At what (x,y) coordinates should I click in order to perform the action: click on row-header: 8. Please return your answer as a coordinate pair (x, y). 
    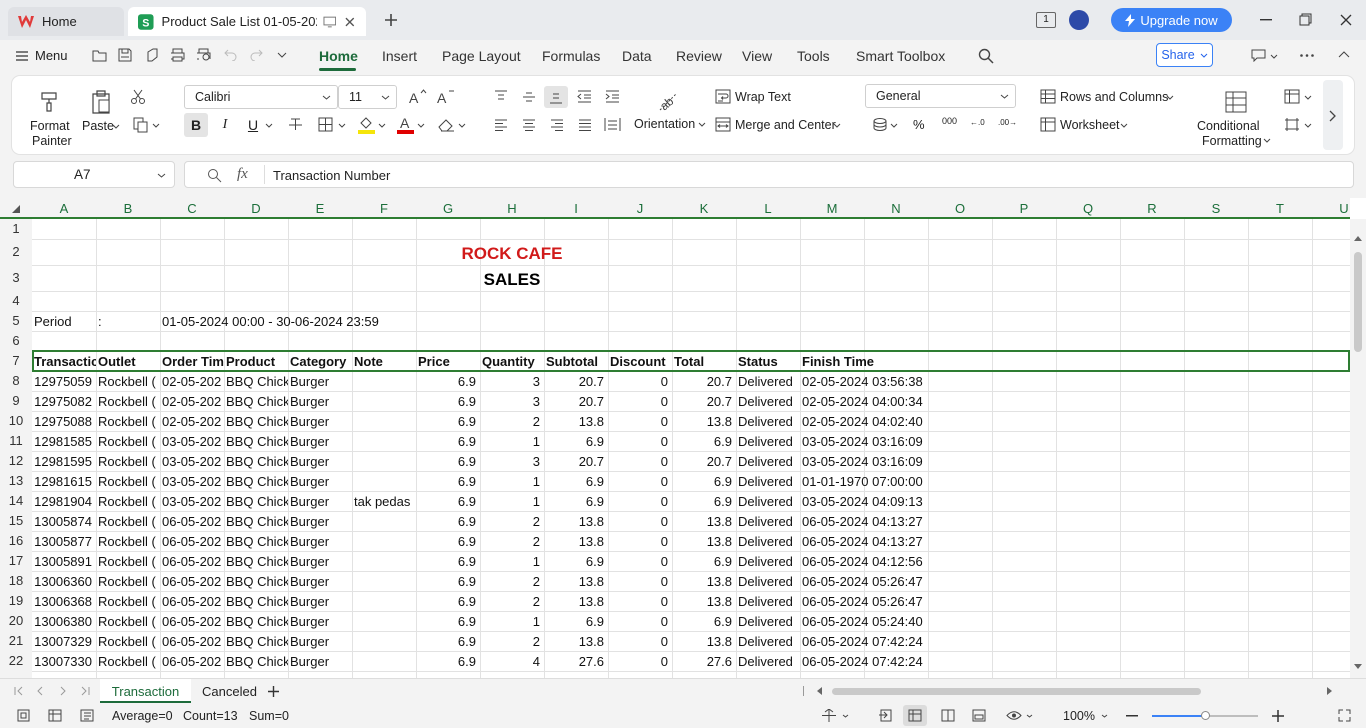
    Looking at the image, I should click on (16, 380).